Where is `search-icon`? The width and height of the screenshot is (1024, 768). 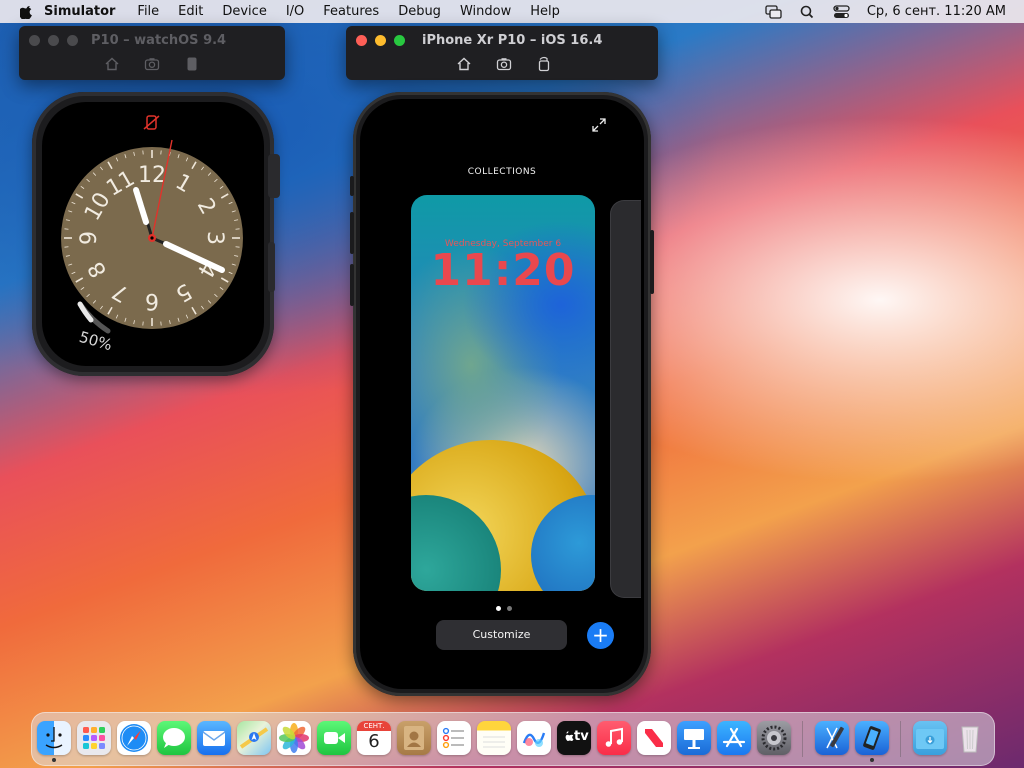
search-icon is located at coordinates (807, 12).